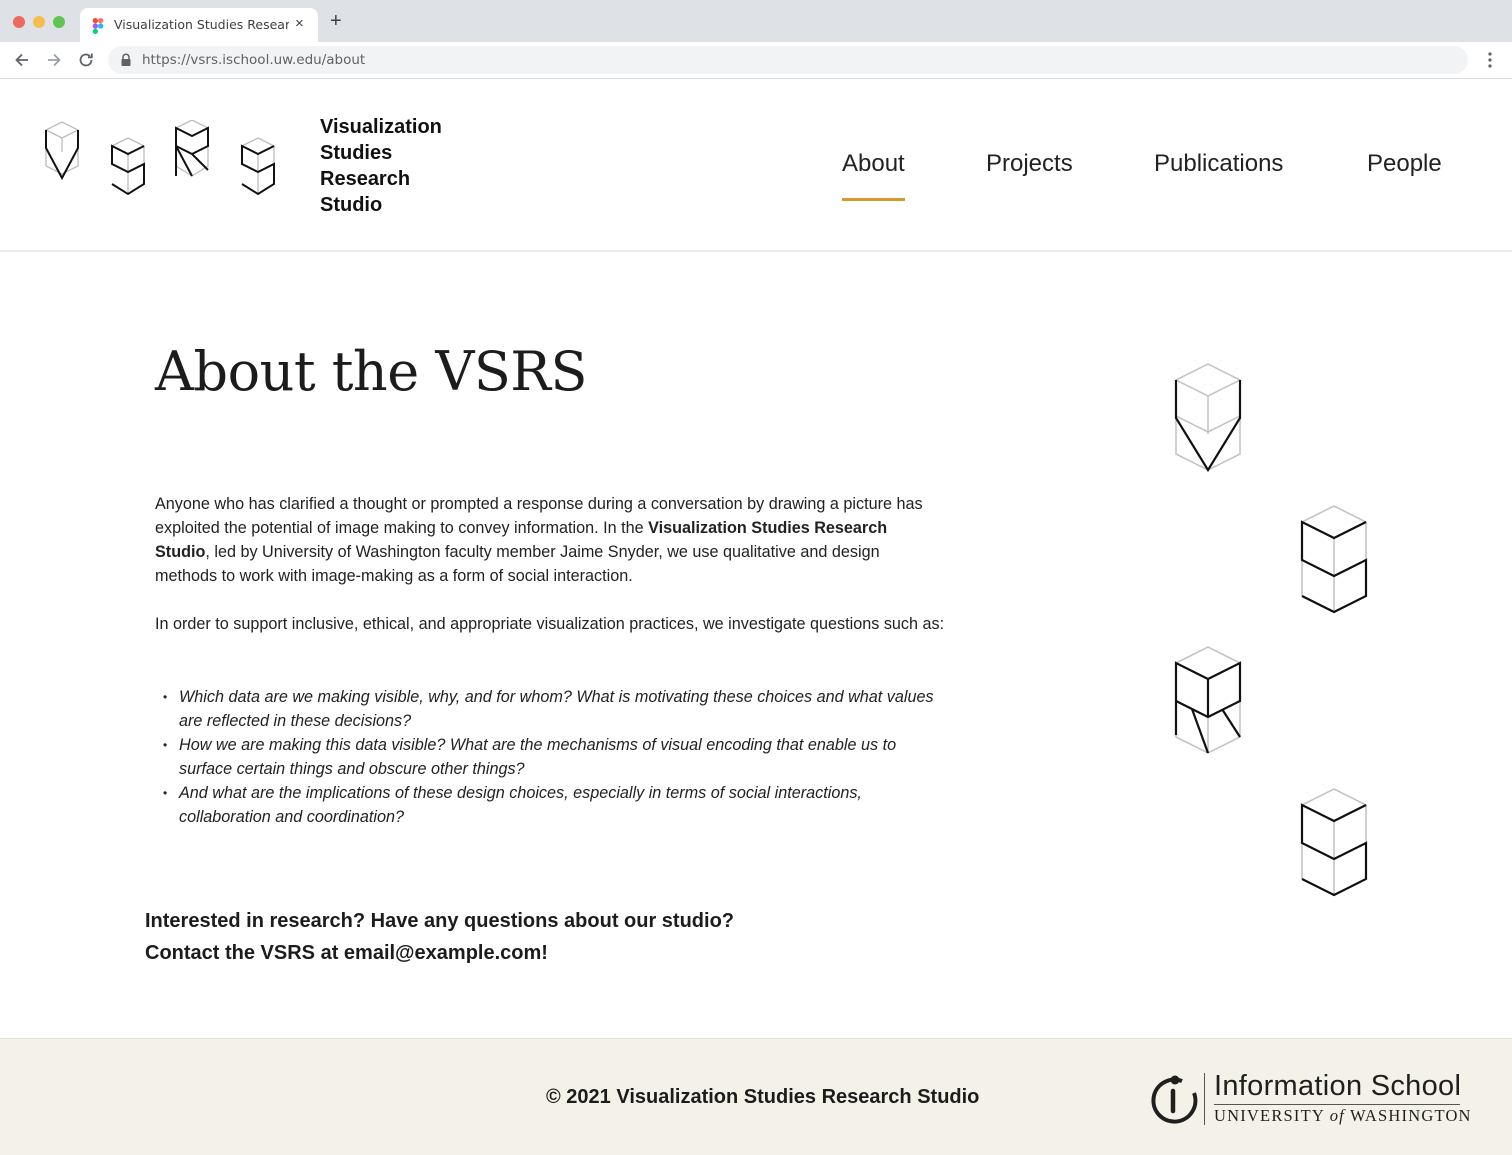 This screenshot has height=1155, width=1512. I want to click on university-name: UNIVERSITY of WASHINGTON, so click(1343, 1116).